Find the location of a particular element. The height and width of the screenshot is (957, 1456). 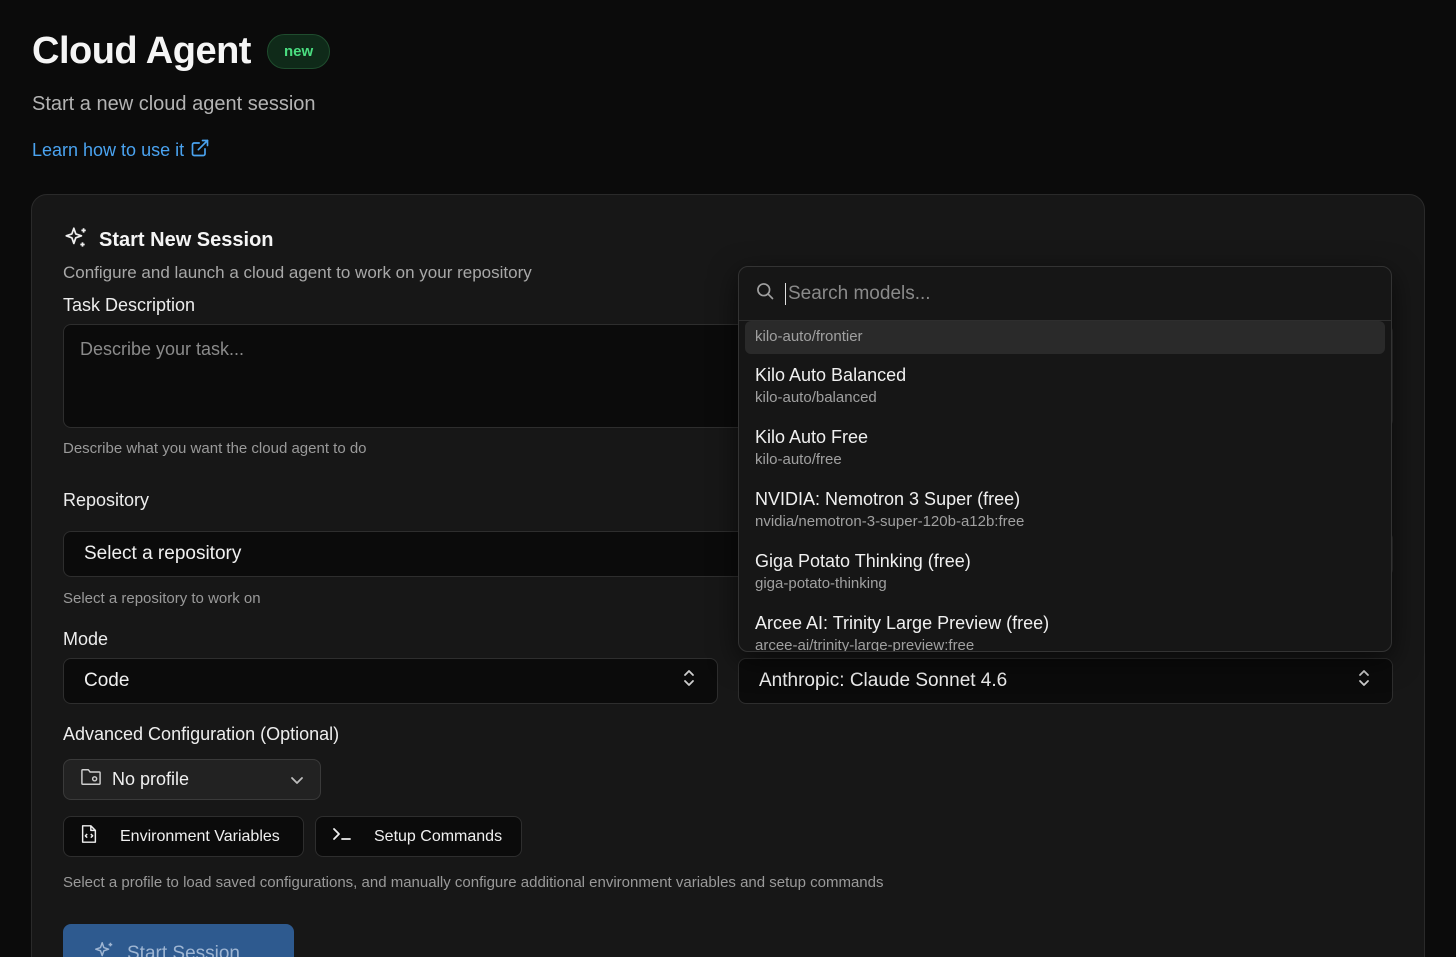

model-option: Kilo Auto Free kilo-auto/free is located at coordinates (1065, 447).